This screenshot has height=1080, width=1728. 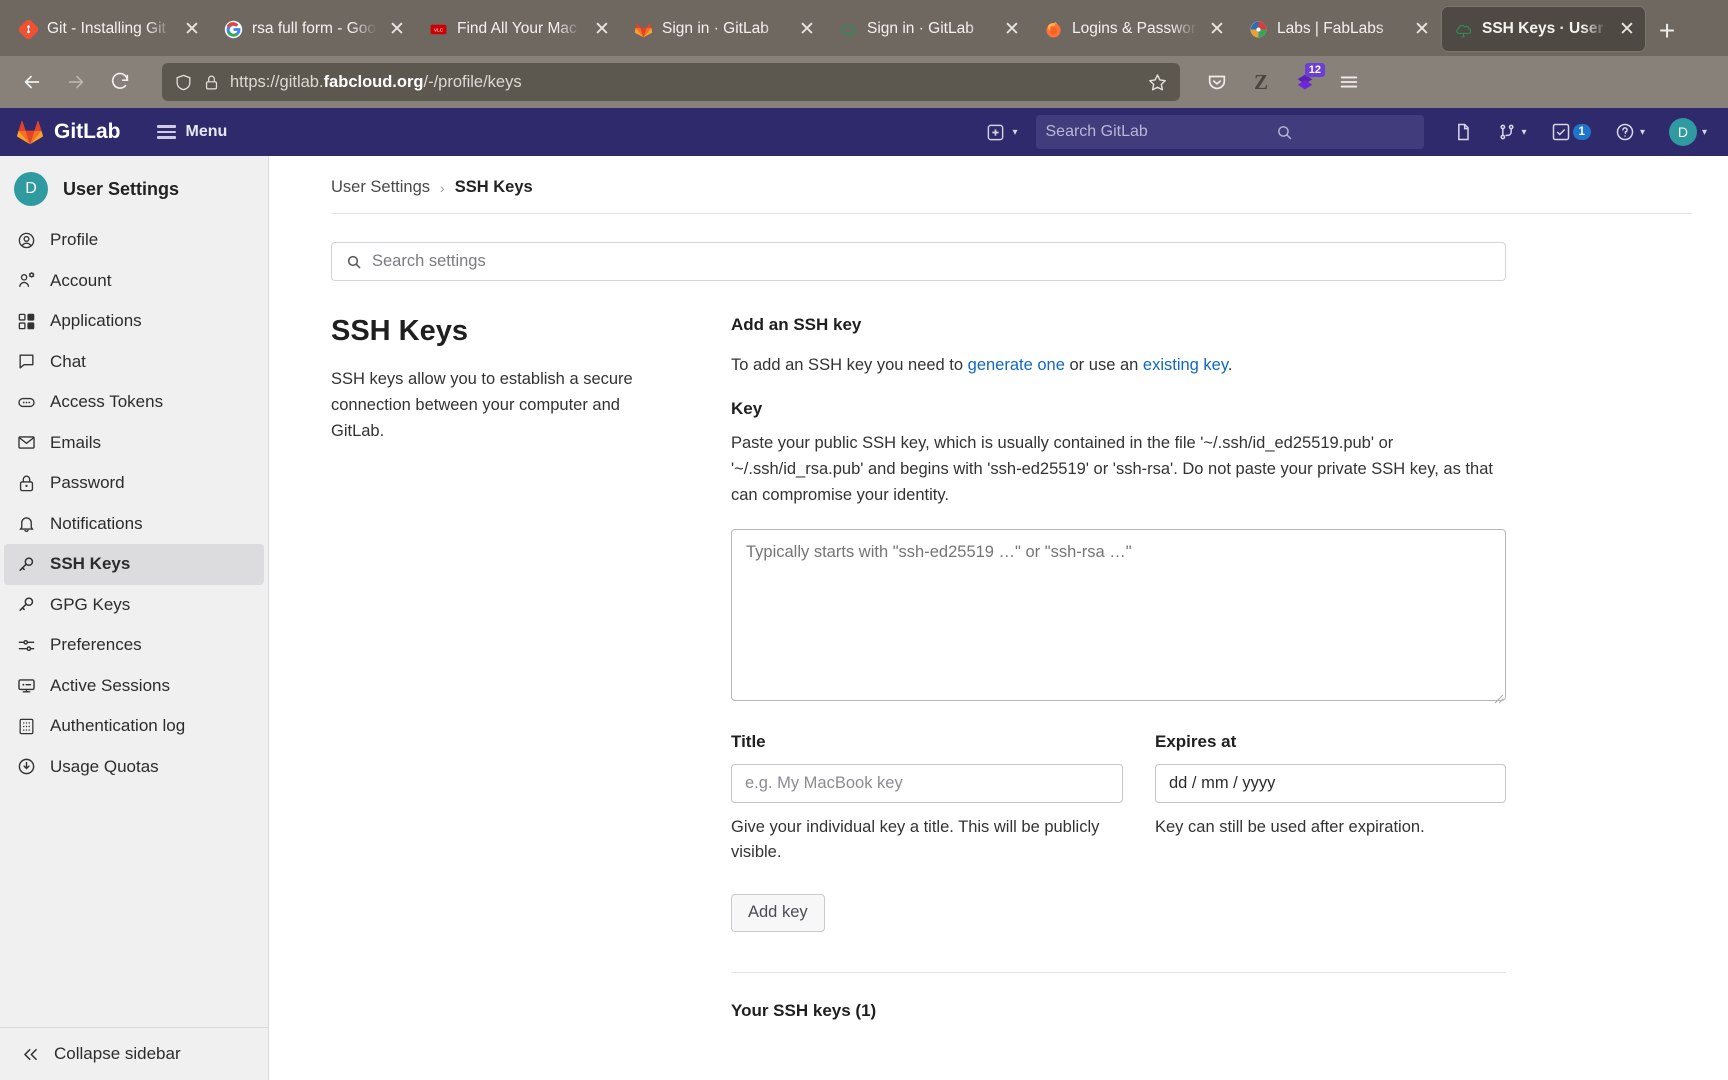 I want to click on sidebar-item-profile: Profile, so click(x=134, y=240).